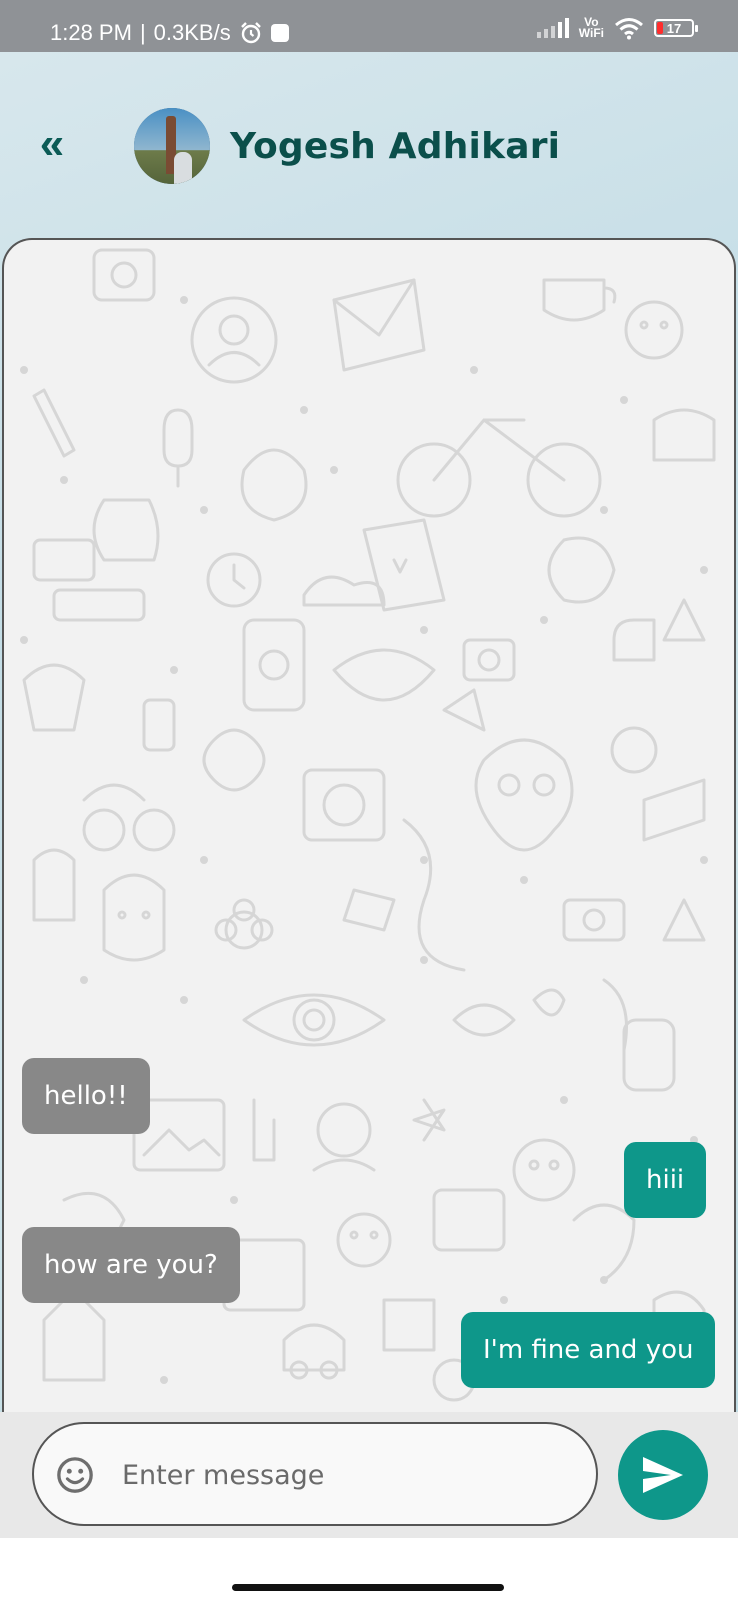  I want to click on alarm-icon, so click(250, 33).